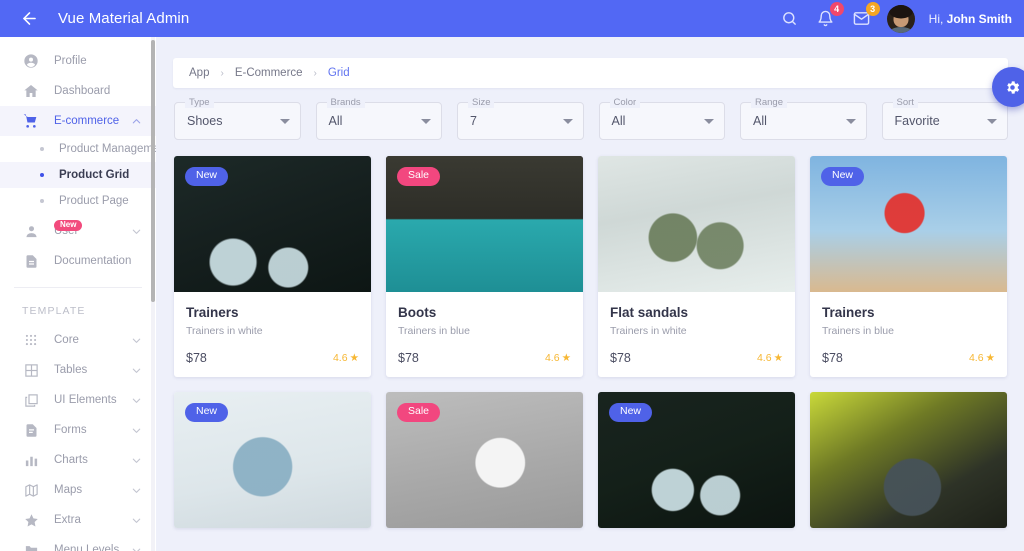 This screenshot has height=551, width=1024. What do you see at coordinates (78, 370) in the screenshot?
I see `sidebar-item-tables: Tables` at bounding box center [78, 370].